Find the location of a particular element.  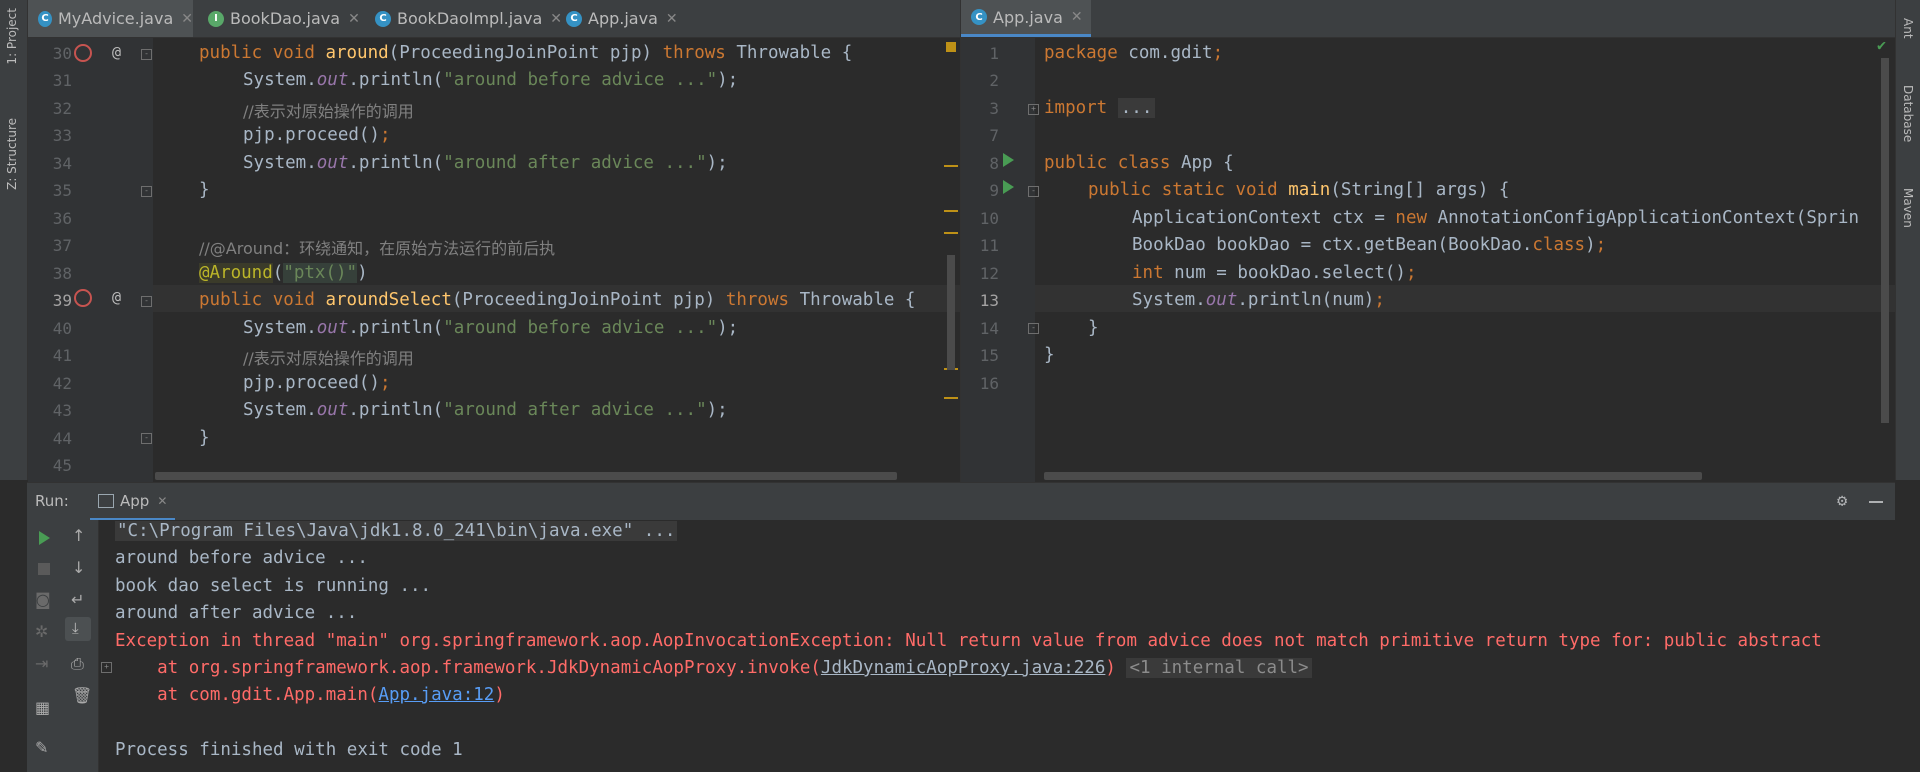

camera-icon: ◙ is located at coordinates (43, 599).